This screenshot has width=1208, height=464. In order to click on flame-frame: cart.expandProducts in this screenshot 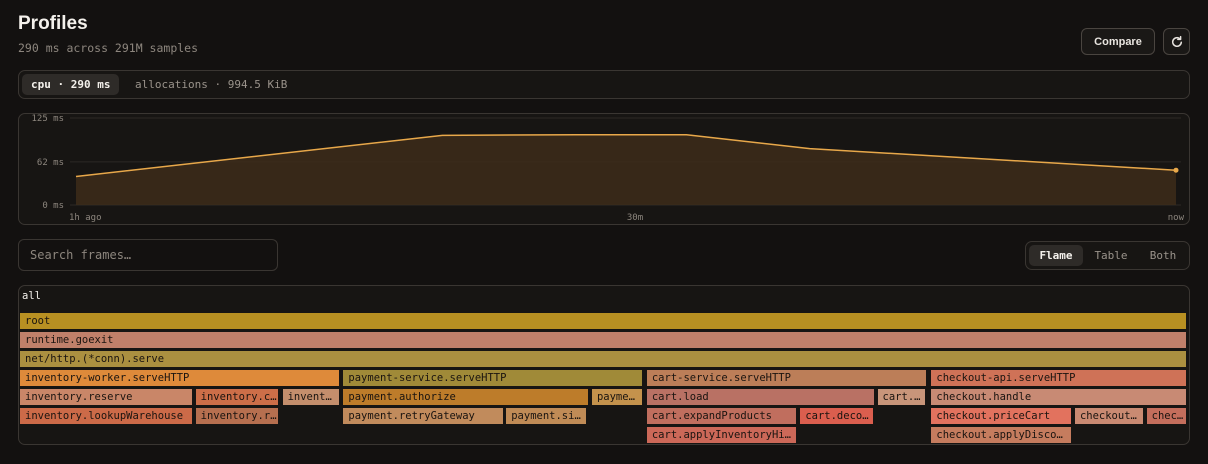, I will do `click(721, 416)`.